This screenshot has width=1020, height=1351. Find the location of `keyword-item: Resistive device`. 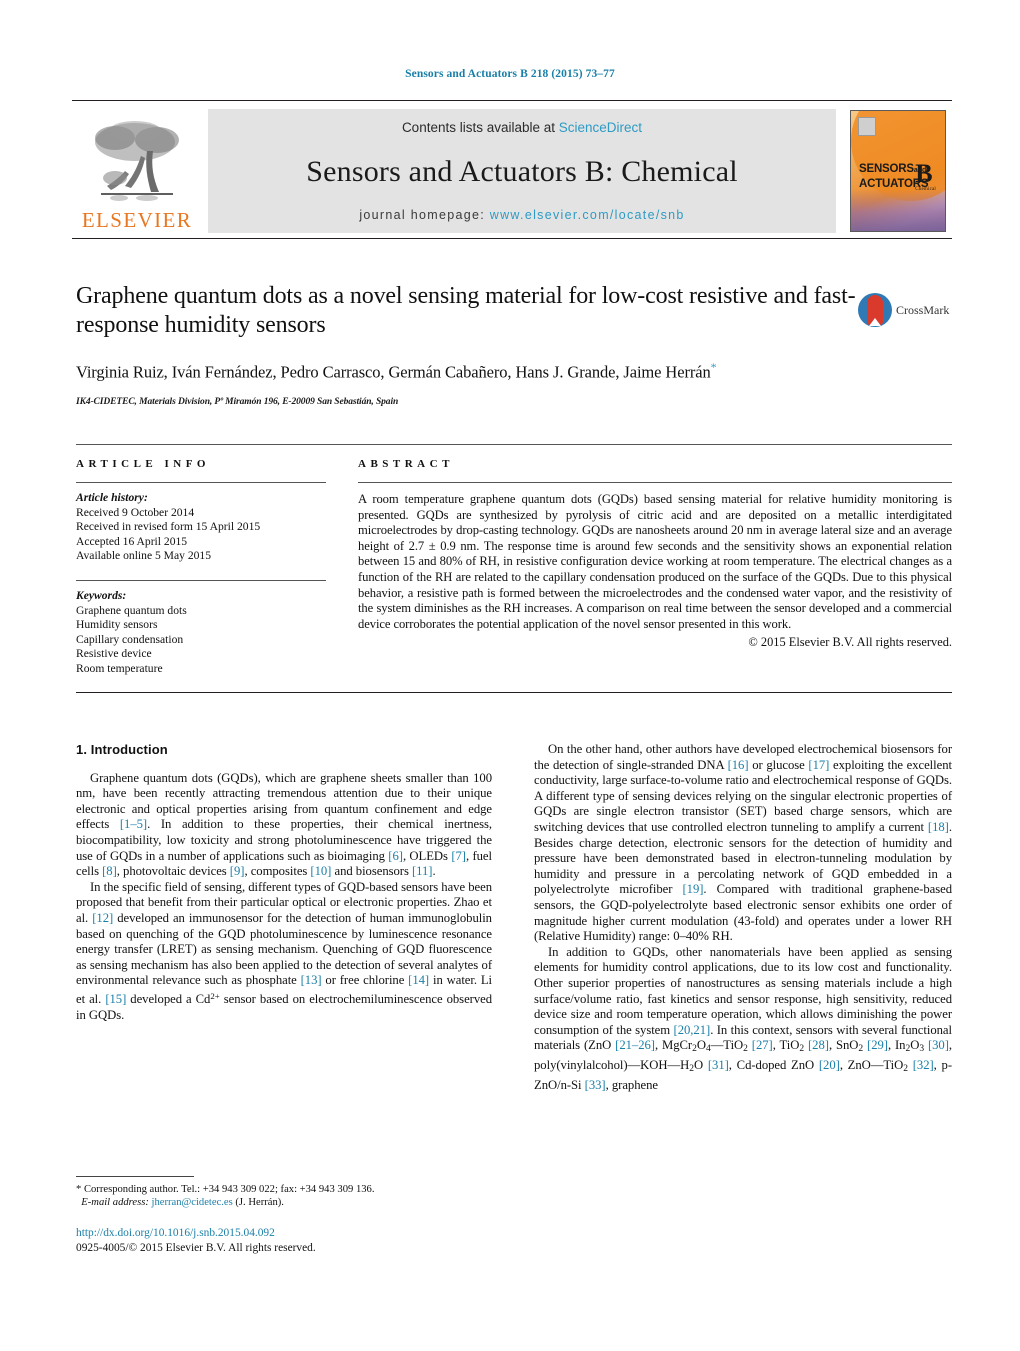

keyword-item: Resistive device is located at coordinates (114, 654).